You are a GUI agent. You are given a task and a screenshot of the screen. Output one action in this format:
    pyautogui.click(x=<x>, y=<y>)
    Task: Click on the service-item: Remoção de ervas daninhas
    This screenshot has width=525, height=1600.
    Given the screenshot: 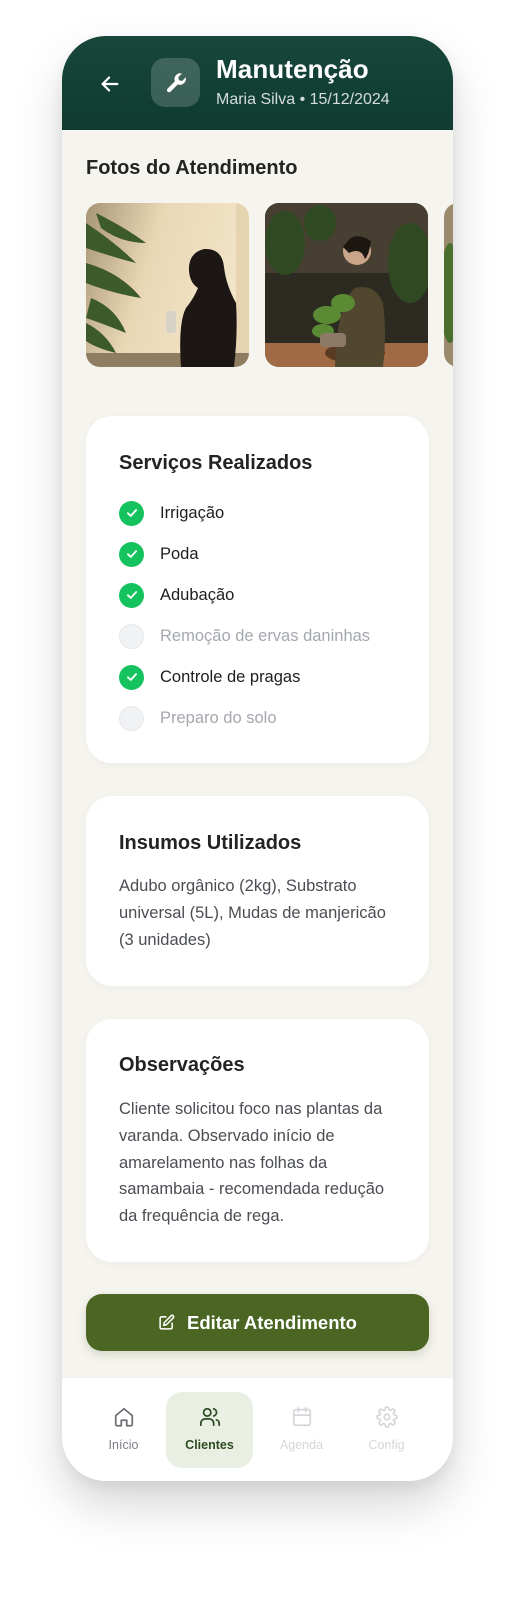 What is the action you would take?
    pyautogui.click(x=244, y=636)
    